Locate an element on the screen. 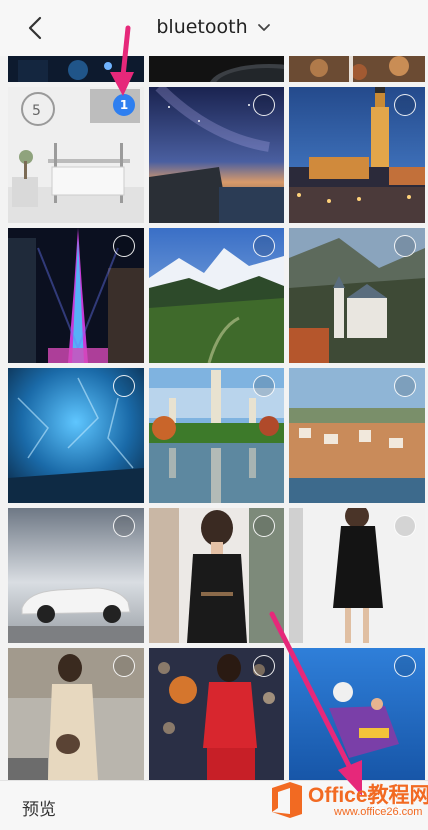 Image resolution: width=428 pixels, height=830 pixels. office26-watermark: Office教程网 www.office26.com is located at coordinates (348, 801).